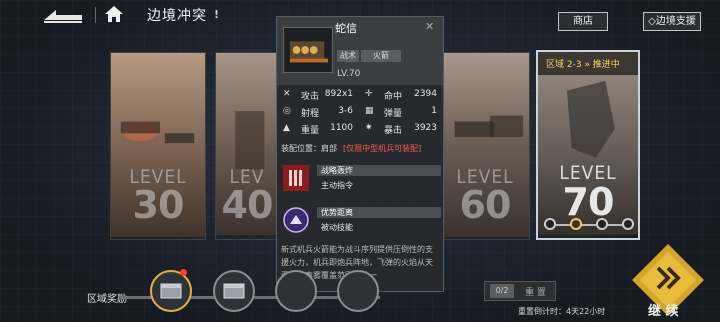  Describe the element at coordinates (434, 111) in the screenshot. I see `stat-value: 1` at that location.